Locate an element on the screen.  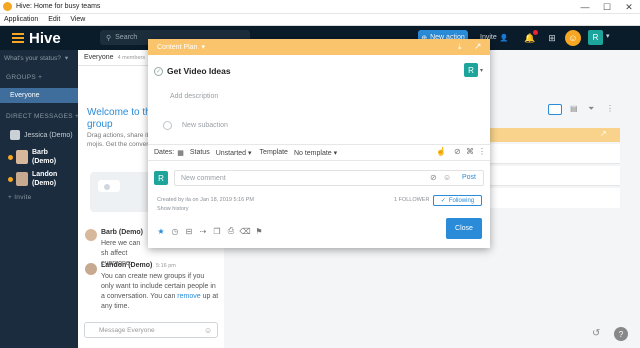
menu-edit: Edit is located at coordinates (54, 19).